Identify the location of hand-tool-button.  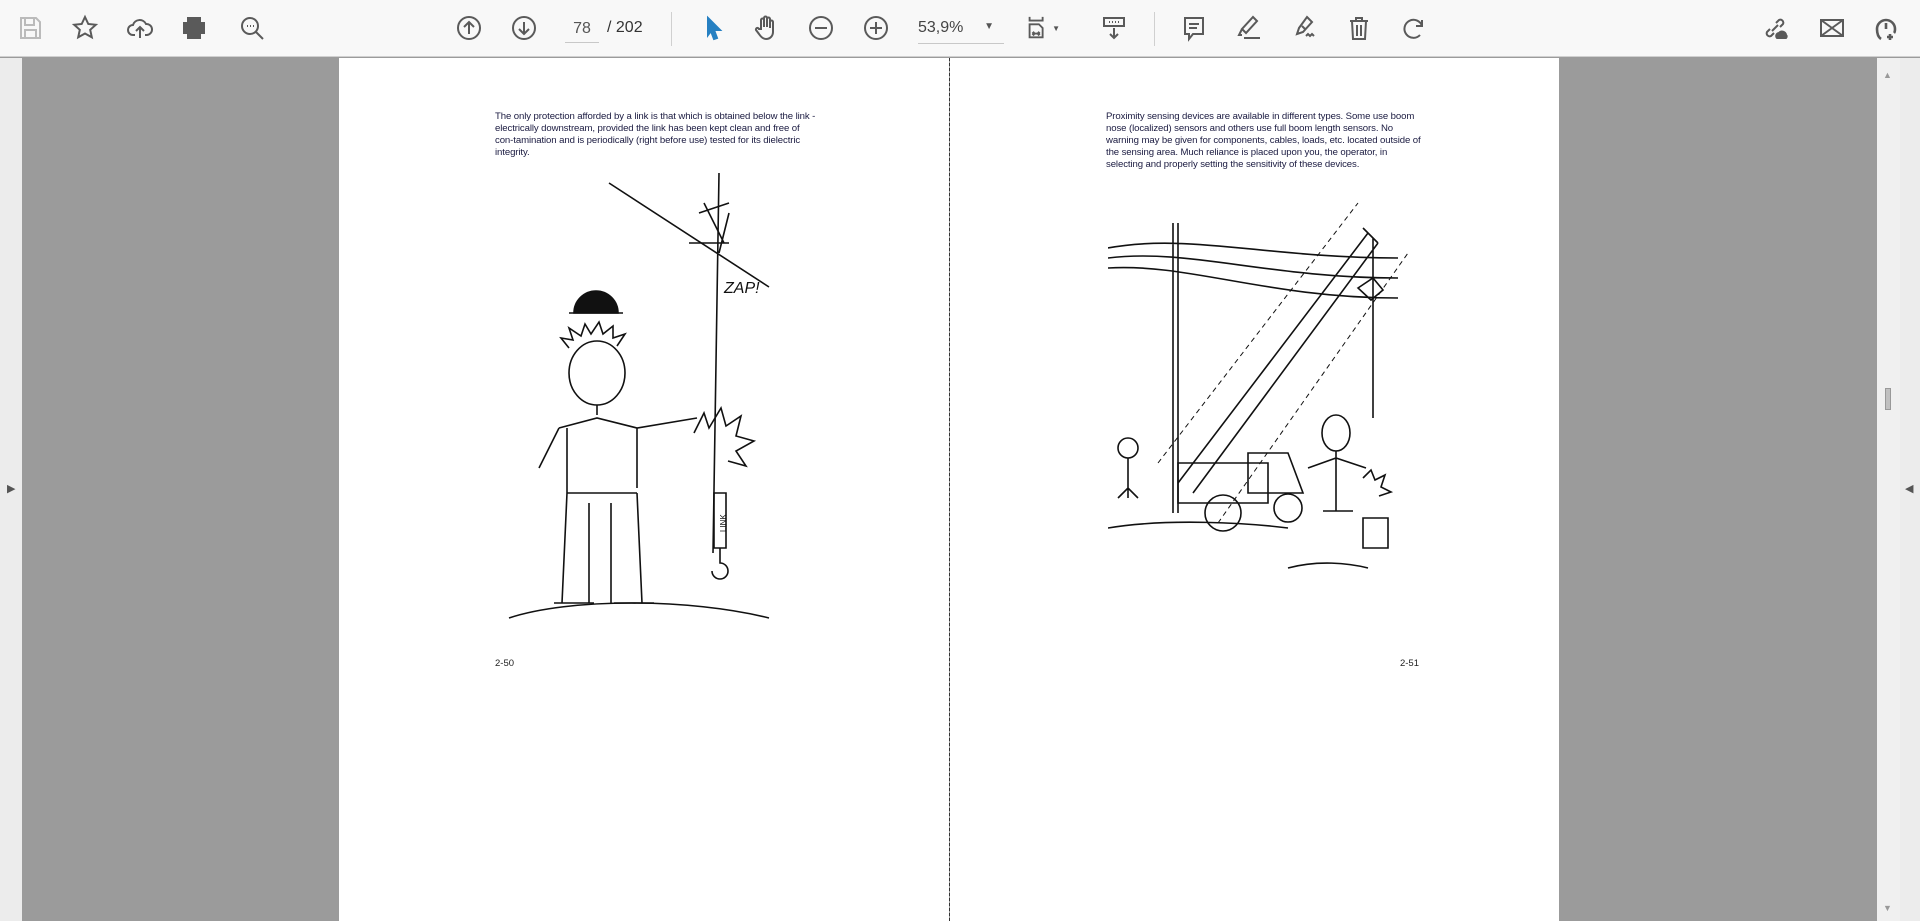
(766, 28).